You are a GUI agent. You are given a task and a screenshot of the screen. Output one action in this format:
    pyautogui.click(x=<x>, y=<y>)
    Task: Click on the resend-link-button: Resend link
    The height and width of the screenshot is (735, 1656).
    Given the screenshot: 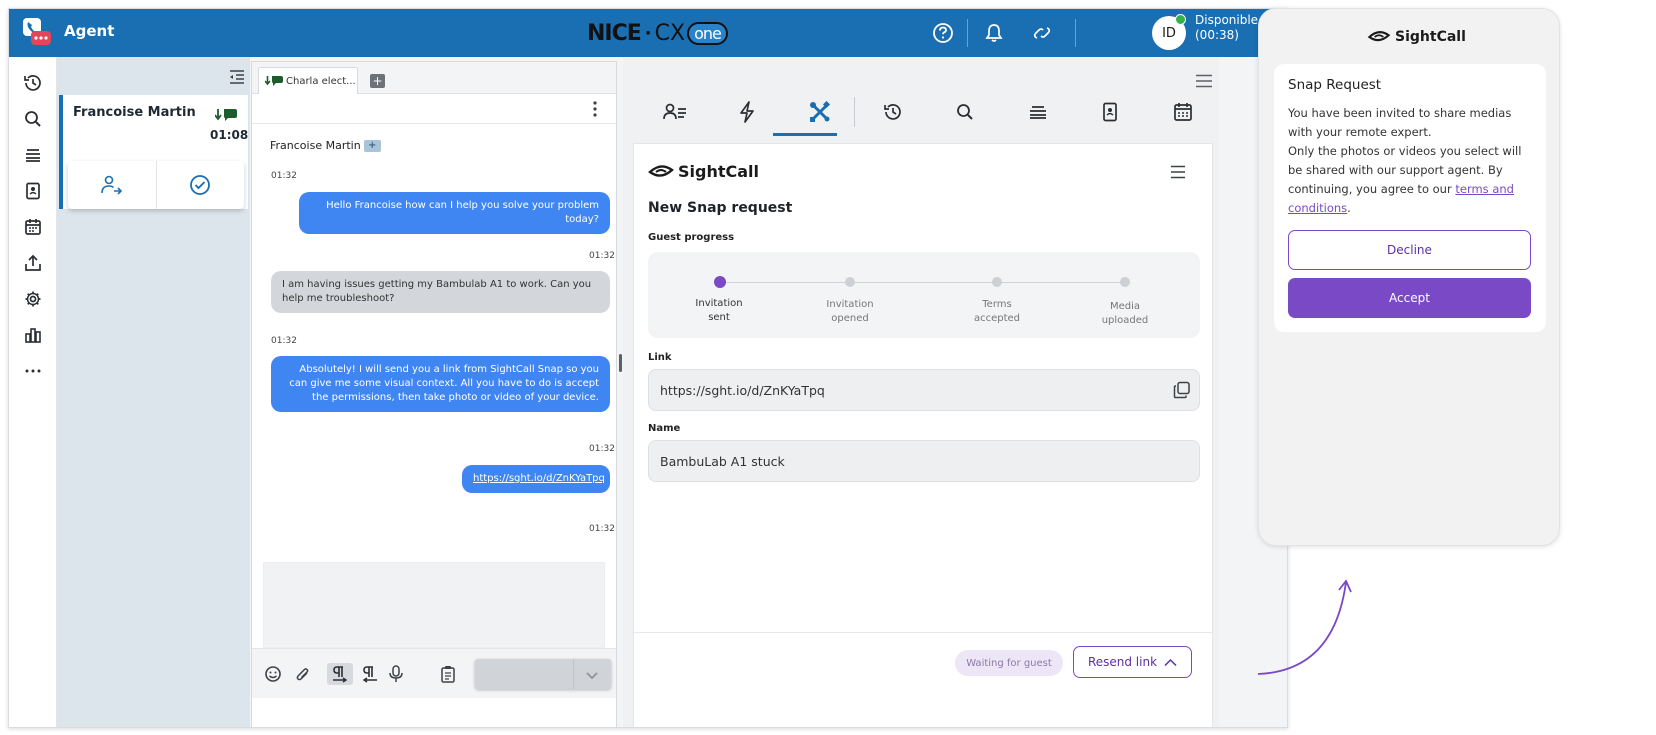 What is the action you would take?
    pyautogui.click(x=1132, y=662)
    